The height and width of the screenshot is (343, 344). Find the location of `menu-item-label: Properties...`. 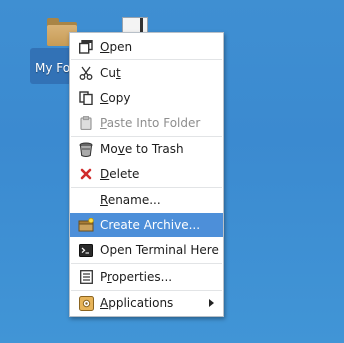

menu-item-label: Properties... is located at coordinates (136, 277).